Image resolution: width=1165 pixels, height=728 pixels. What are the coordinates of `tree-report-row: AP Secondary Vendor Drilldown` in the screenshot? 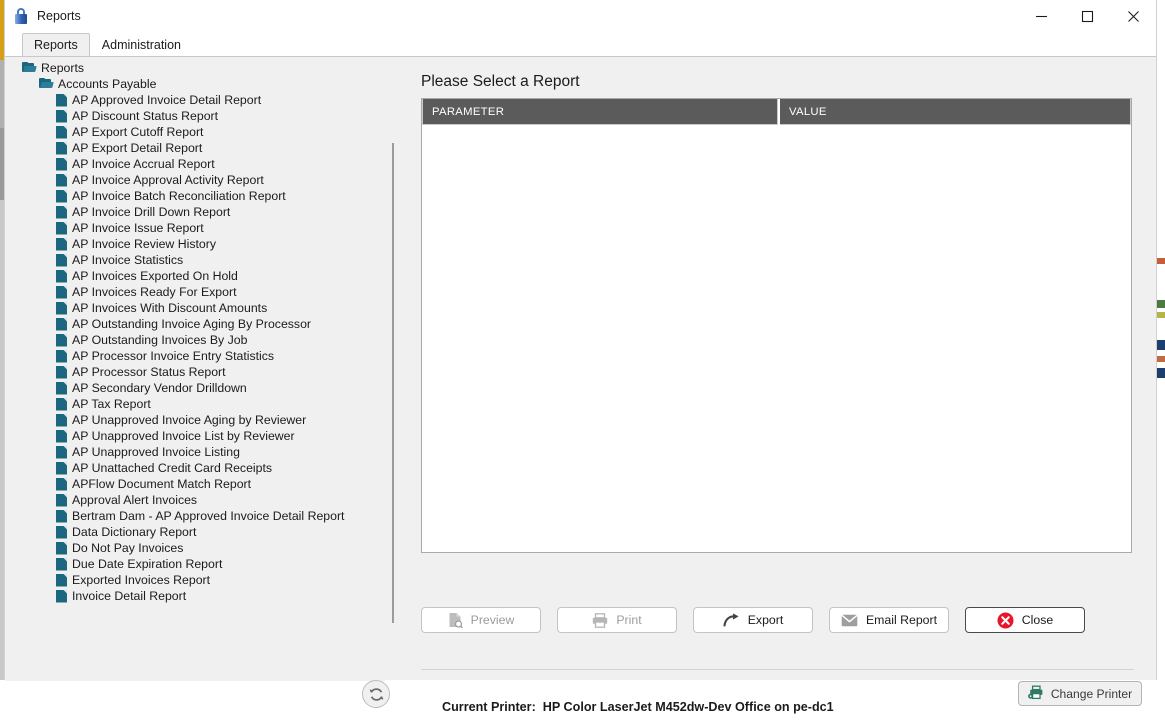 It's located at (195, 388).